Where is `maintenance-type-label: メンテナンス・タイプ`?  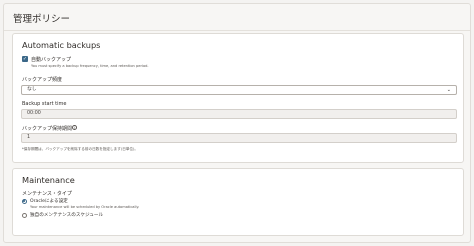 maintenance-type-label: メンテナンス・タイプ is located at coordinates (47, 194).